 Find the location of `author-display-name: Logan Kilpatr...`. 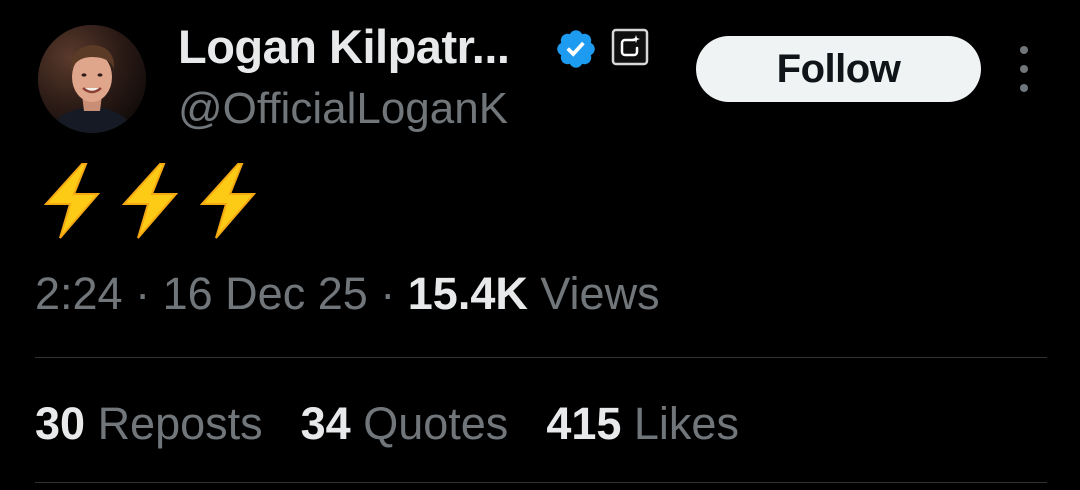

author-display-name: Logan Kilpatr... is located at coordinates (344, 47).